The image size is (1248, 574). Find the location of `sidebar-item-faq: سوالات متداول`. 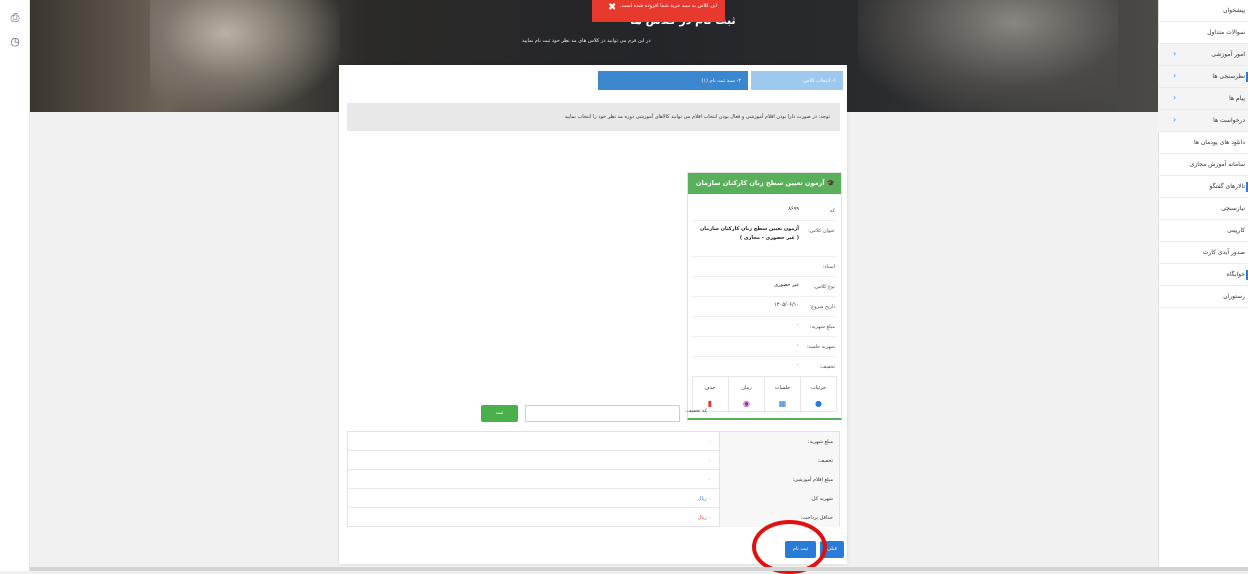

sidebar-item-faq: سوالات متداول is located at coordinates (1203, 33).